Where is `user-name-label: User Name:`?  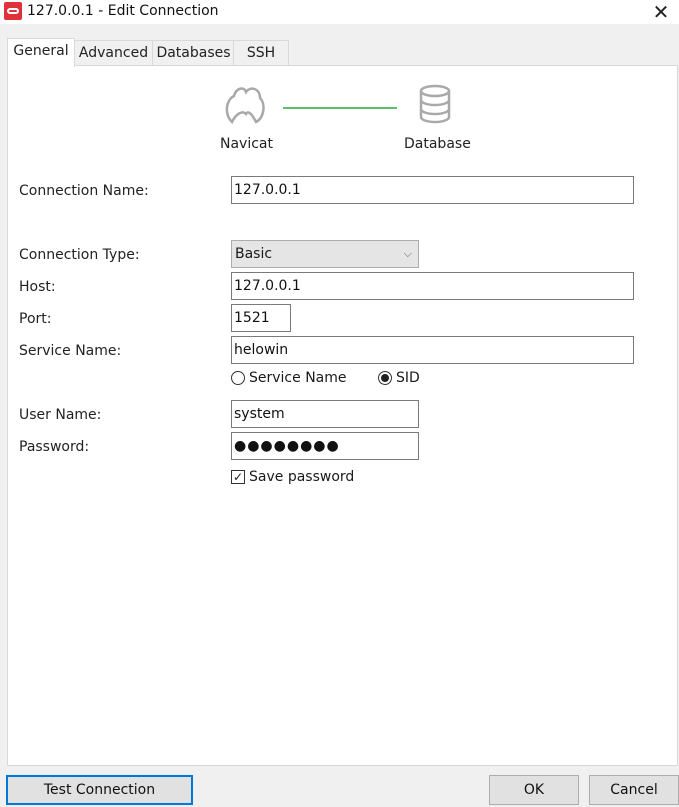
user-name-label: User Name: is located at coordinates (60, 415).